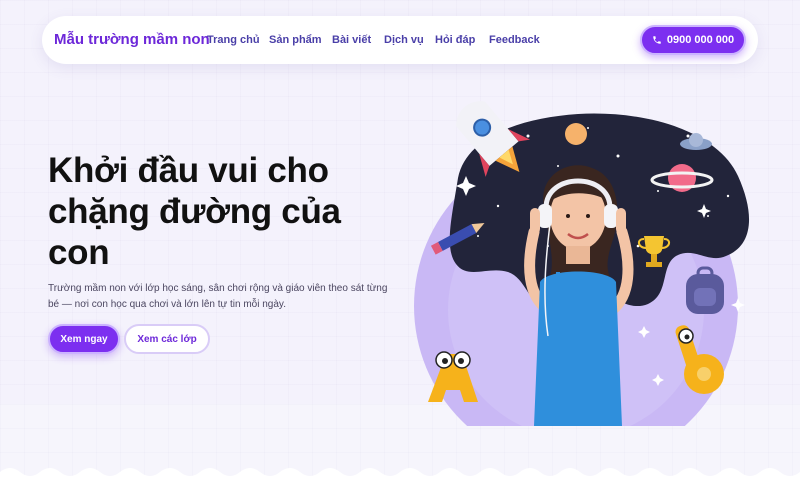 This screenshot has height=500, width=800. Describe the element at coordinates (132, 39) in the screenshot. I see `brand-logo-text: Mẫu trường mầm non` at that location.